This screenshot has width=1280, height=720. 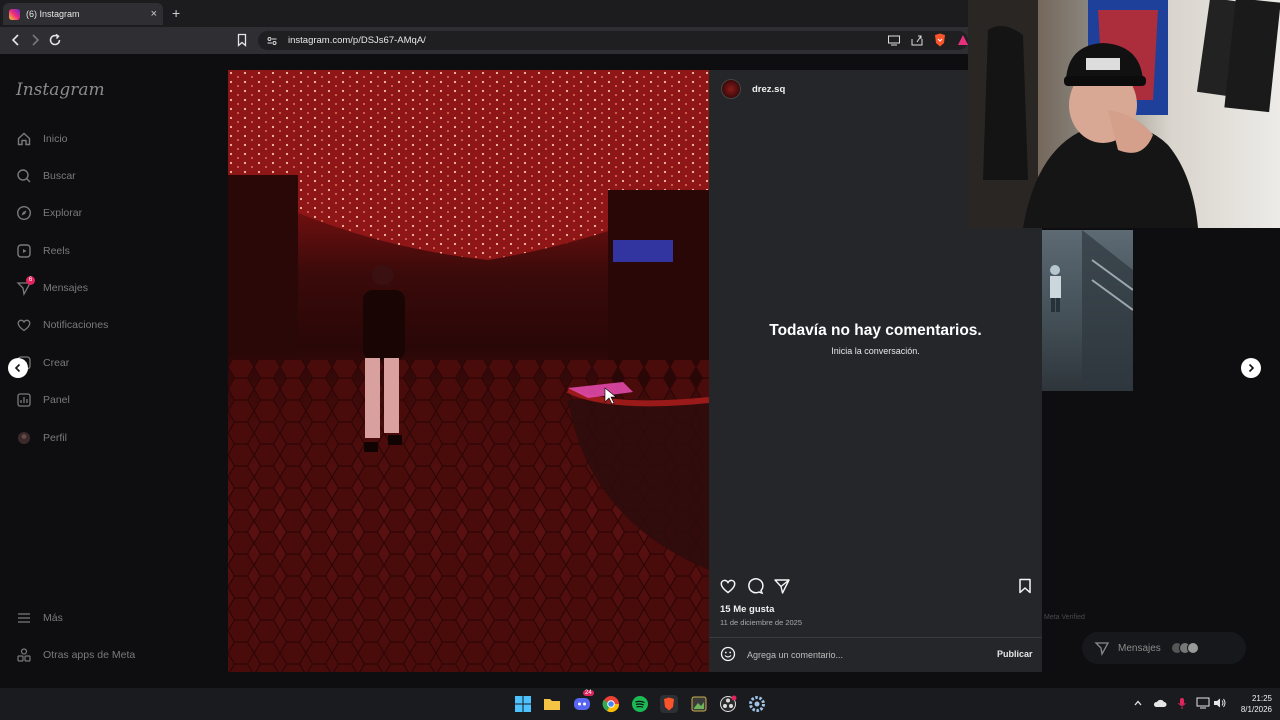 I want to click on back-arrow-icon, so click(x=15, y=40).